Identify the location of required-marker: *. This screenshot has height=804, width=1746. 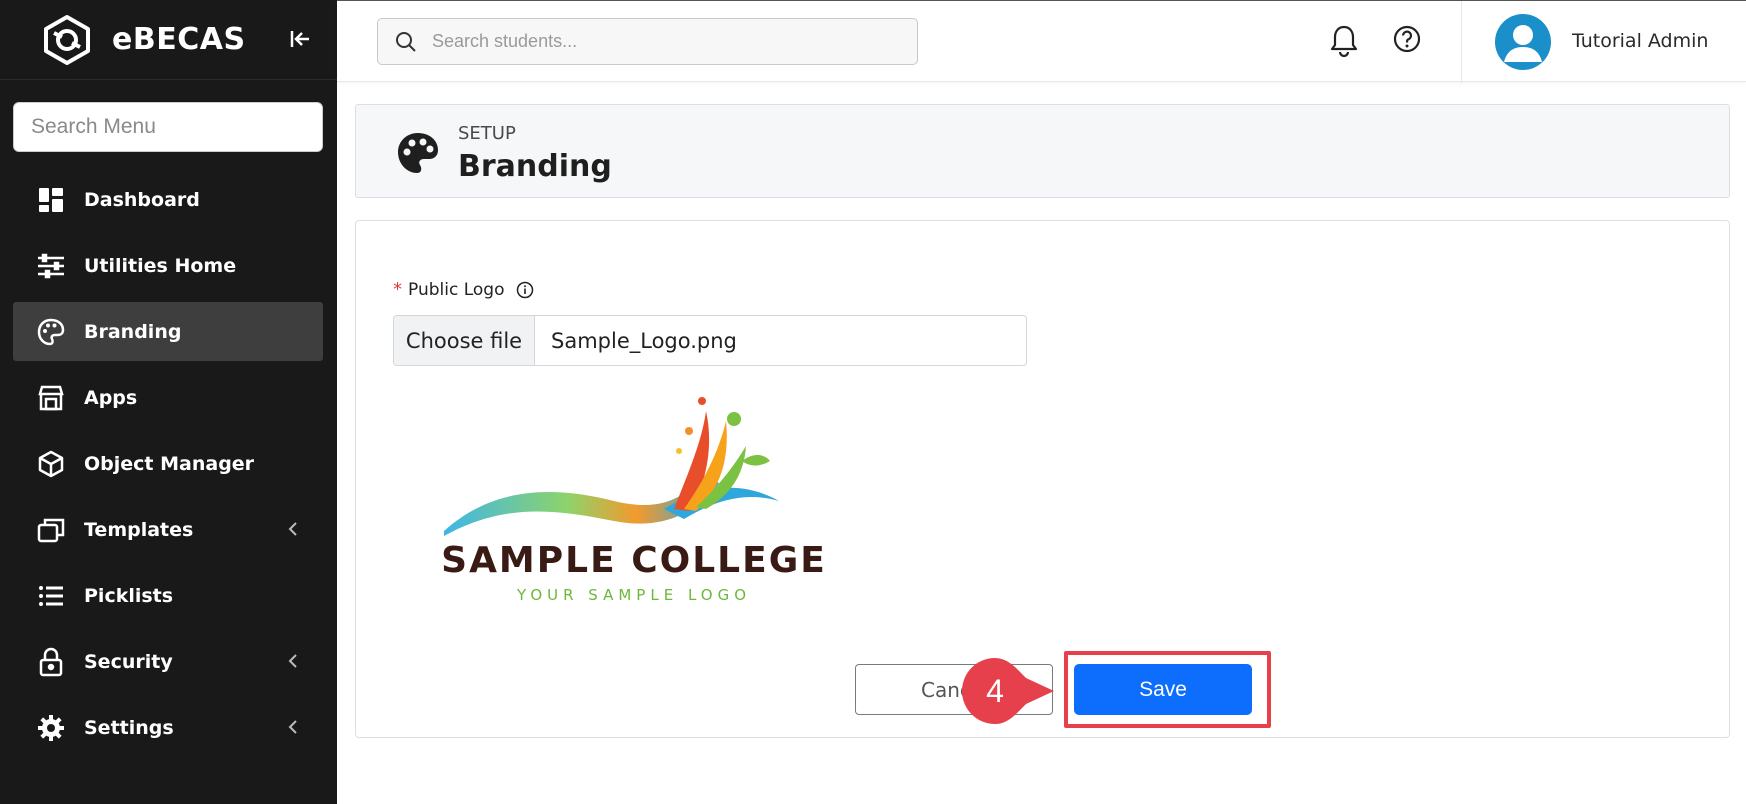
(397, 289).